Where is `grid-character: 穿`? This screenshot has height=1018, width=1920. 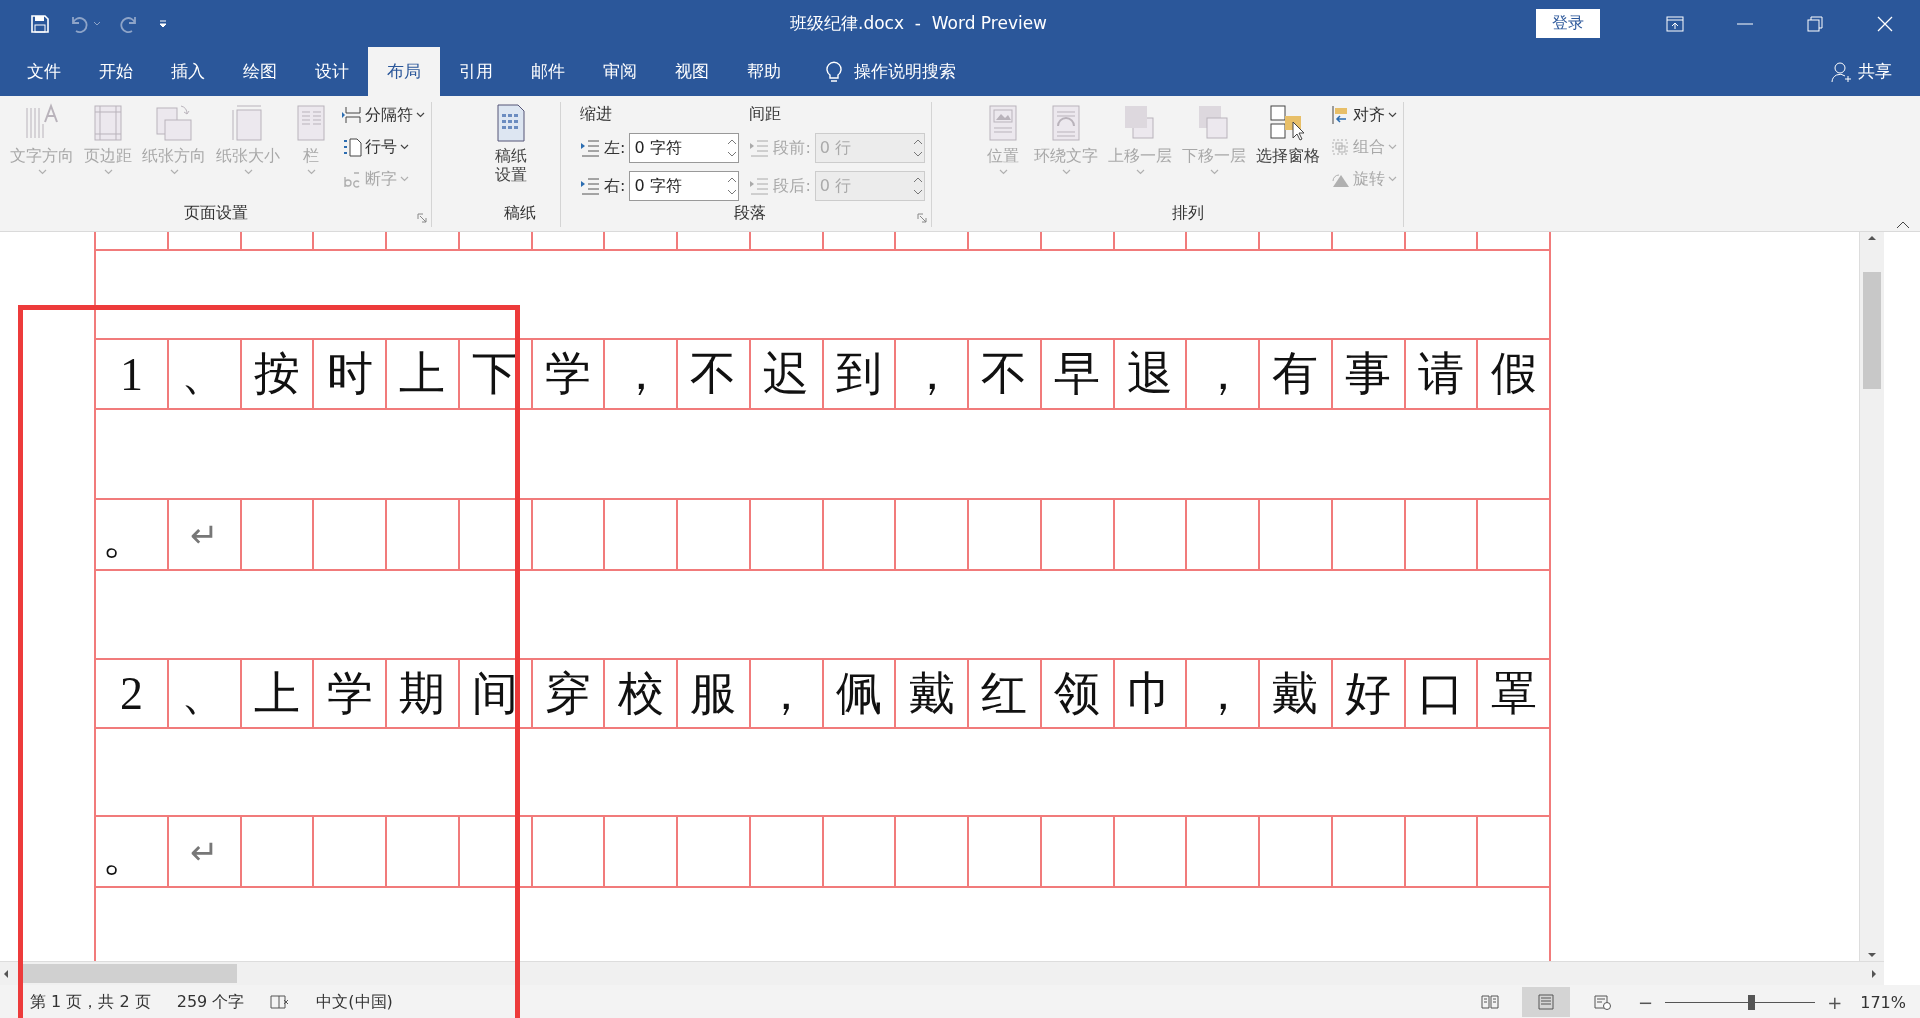
grid-character: 穿 is located at coordinates (567, 693).